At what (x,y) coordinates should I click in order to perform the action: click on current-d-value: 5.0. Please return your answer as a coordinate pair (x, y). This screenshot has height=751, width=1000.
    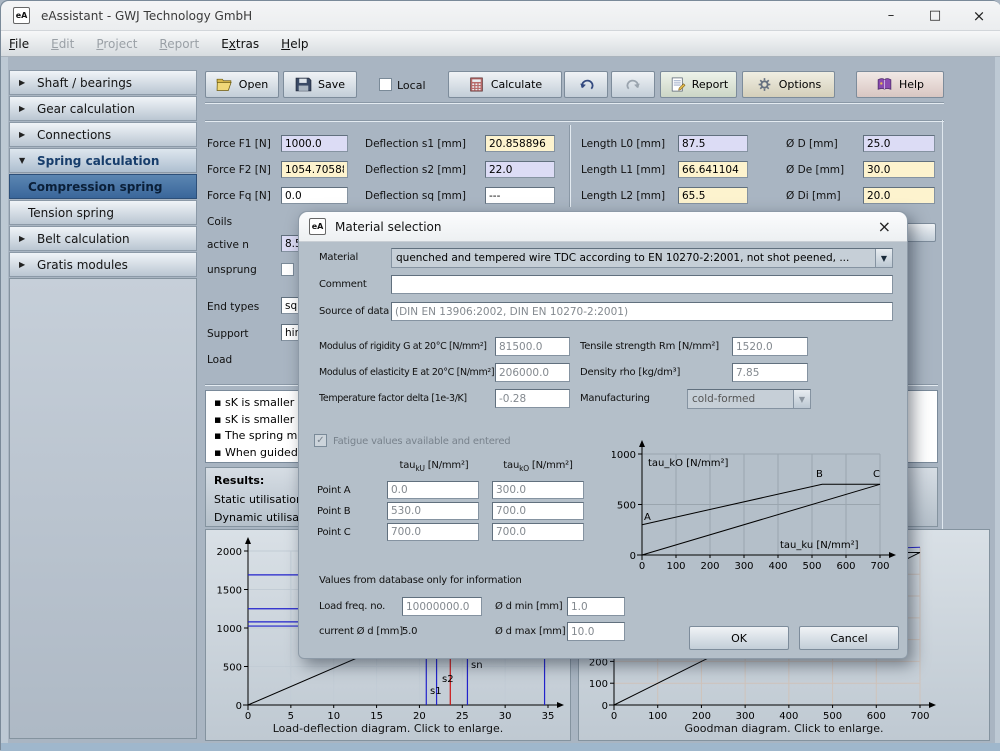
    Looking at the image, I should click on (410, 631).